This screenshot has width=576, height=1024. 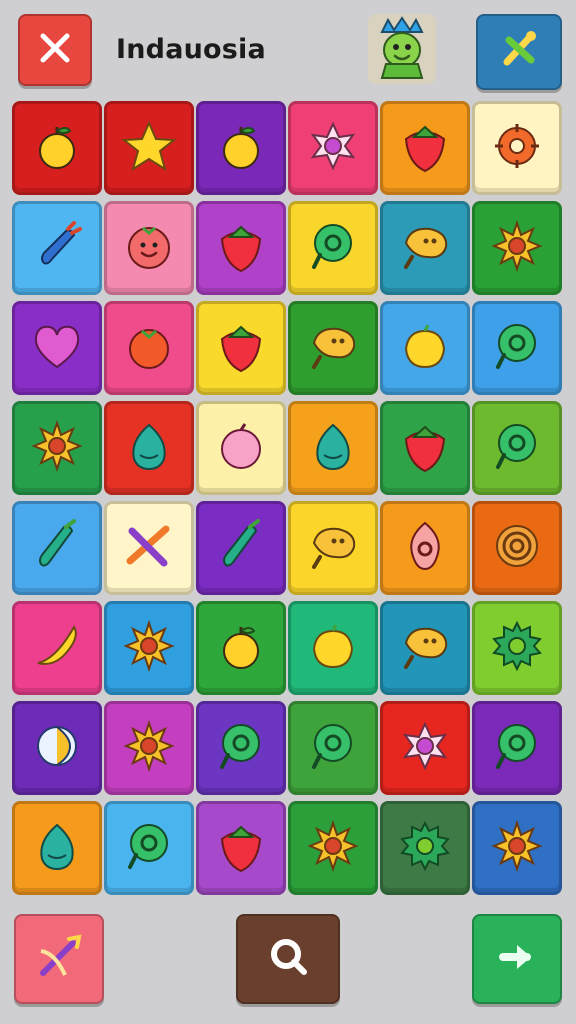 I want to click on search-icon, so click(x=288, y=959).